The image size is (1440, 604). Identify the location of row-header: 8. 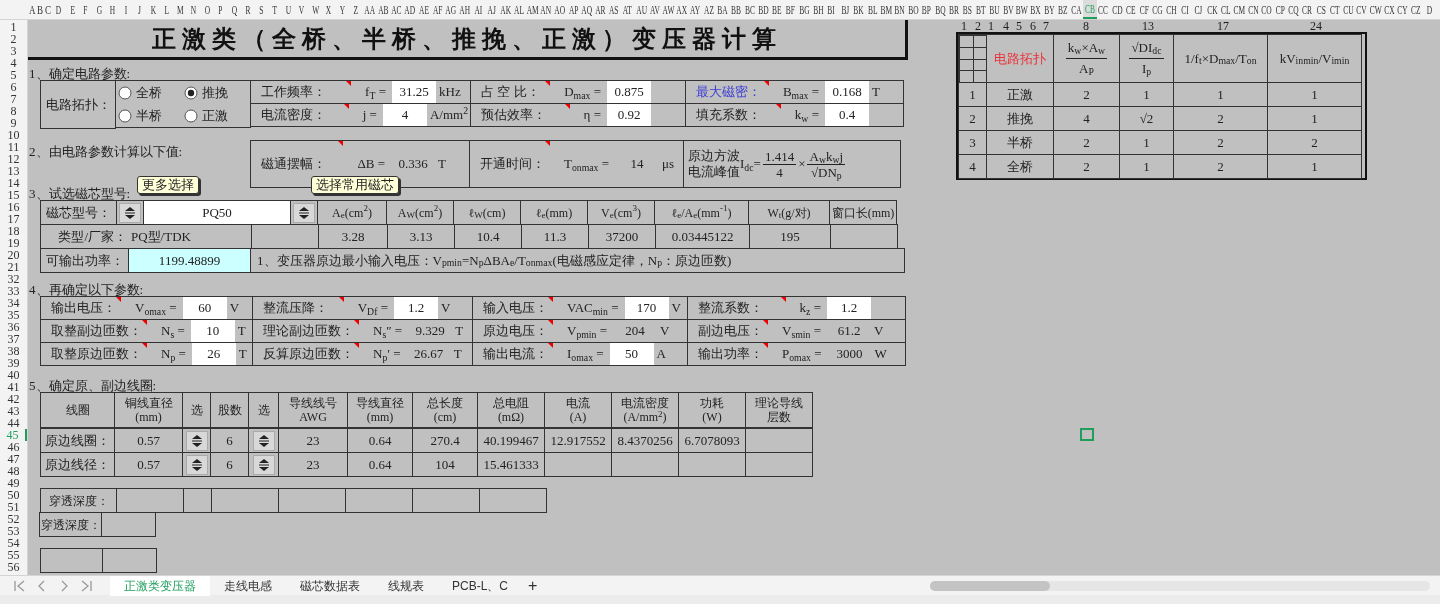
(13, 111).